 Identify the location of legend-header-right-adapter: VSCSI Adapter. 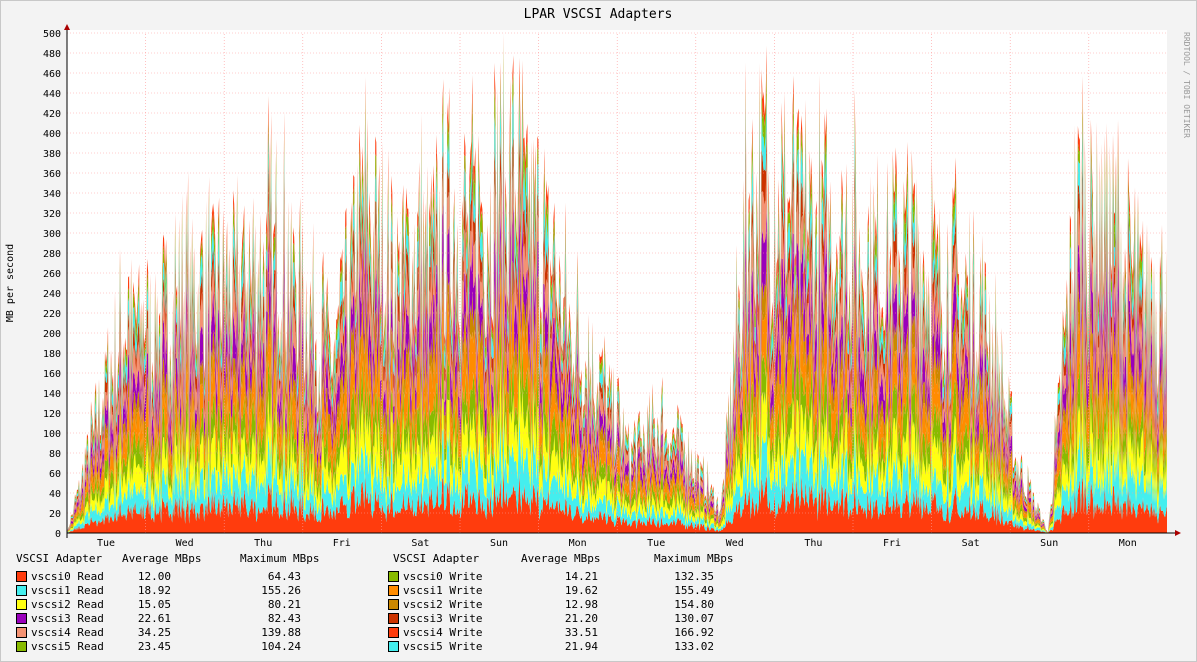
(436, 558).